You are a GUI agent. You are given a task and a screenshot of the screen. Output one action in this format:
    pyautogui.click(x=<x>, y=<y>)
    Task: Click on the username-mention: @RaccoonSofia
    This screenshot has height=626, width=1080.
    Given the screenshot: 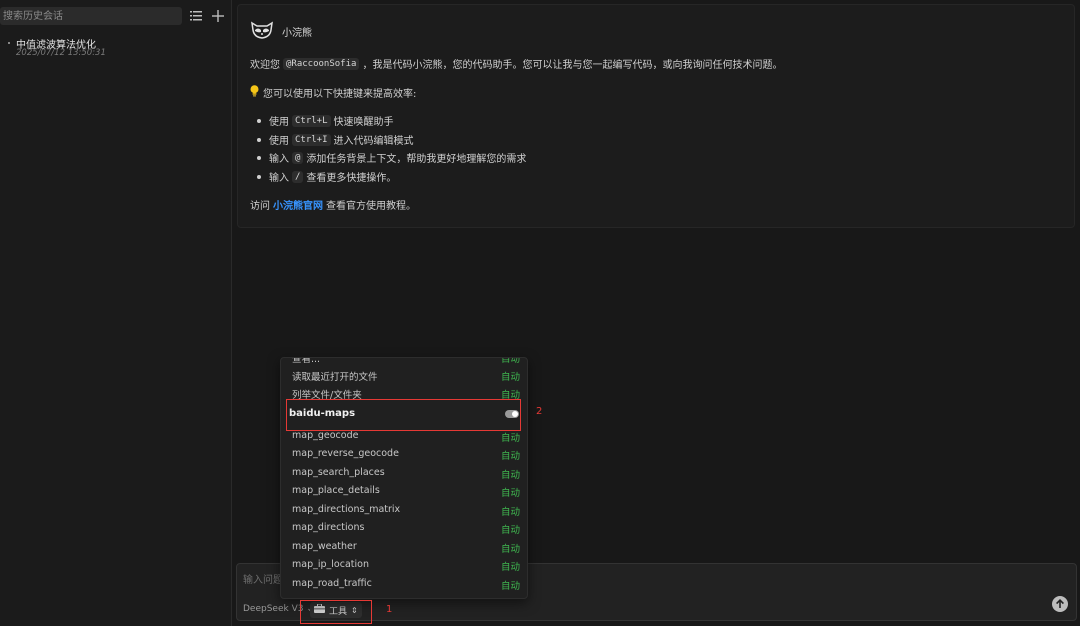 What is the action you would take?
    pyautogui.click(x=321, y=63)
    